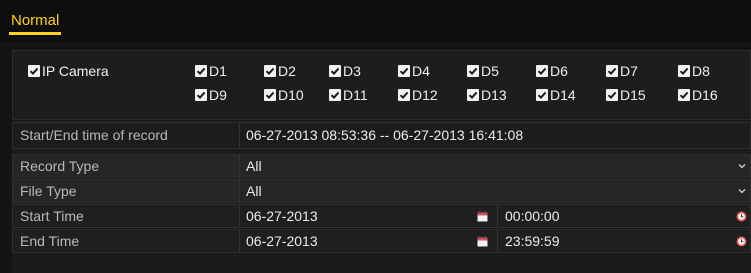 This screenshot has height=273, width=751. What do you see at coordinates (421, 71) in the screenshot?
I see `channel-label: D4` at bounding box center [421, 71].